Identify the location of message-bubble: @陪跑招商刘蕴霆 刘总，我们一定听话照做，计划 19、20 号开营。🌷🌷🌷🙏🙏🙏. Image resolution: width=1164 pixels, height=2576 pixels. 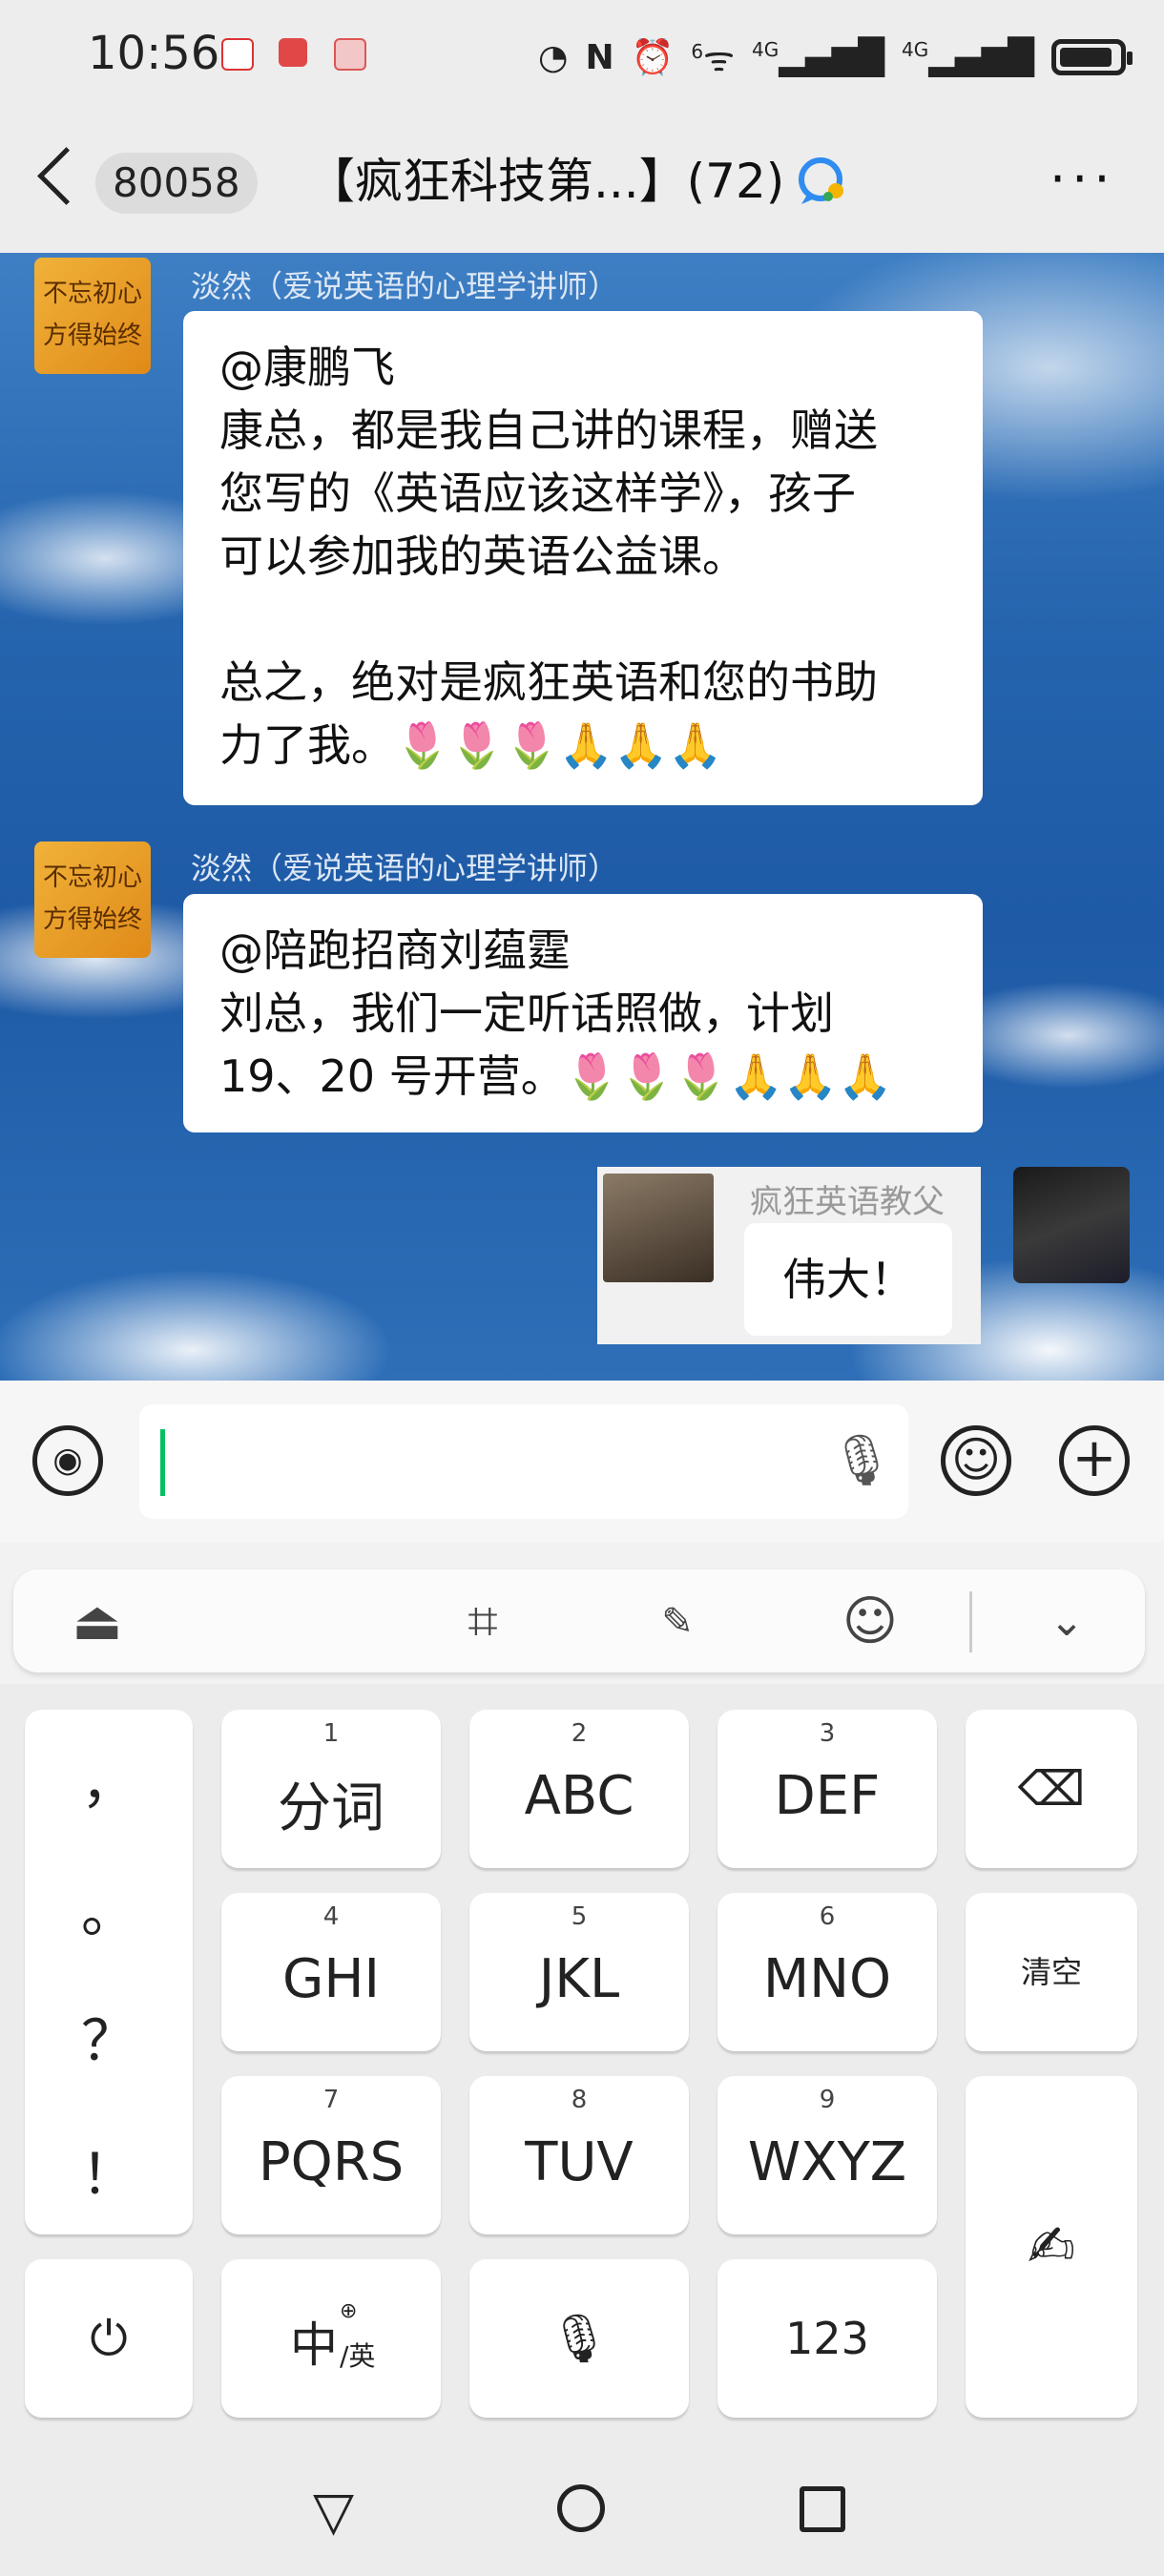
(583, 1013).